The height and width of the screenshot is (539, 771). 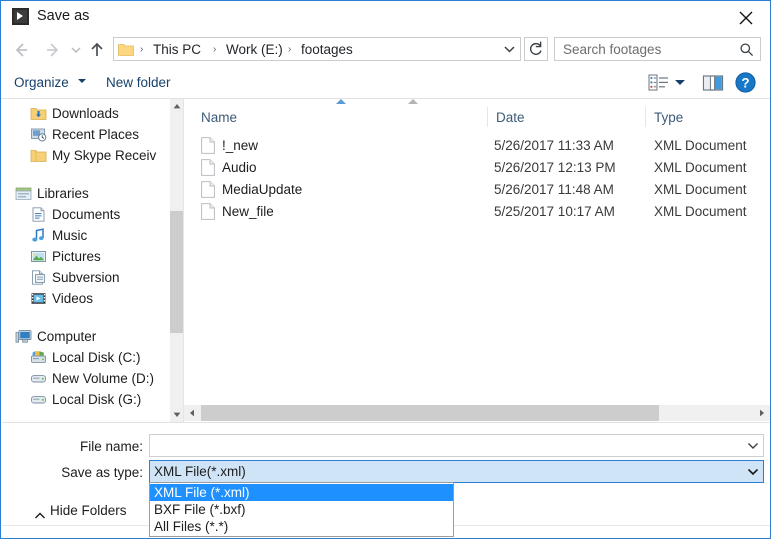 I want to click on table-row: !_new 5/26/2017 11:33 AM XML Document, so click(x=477, y=146).